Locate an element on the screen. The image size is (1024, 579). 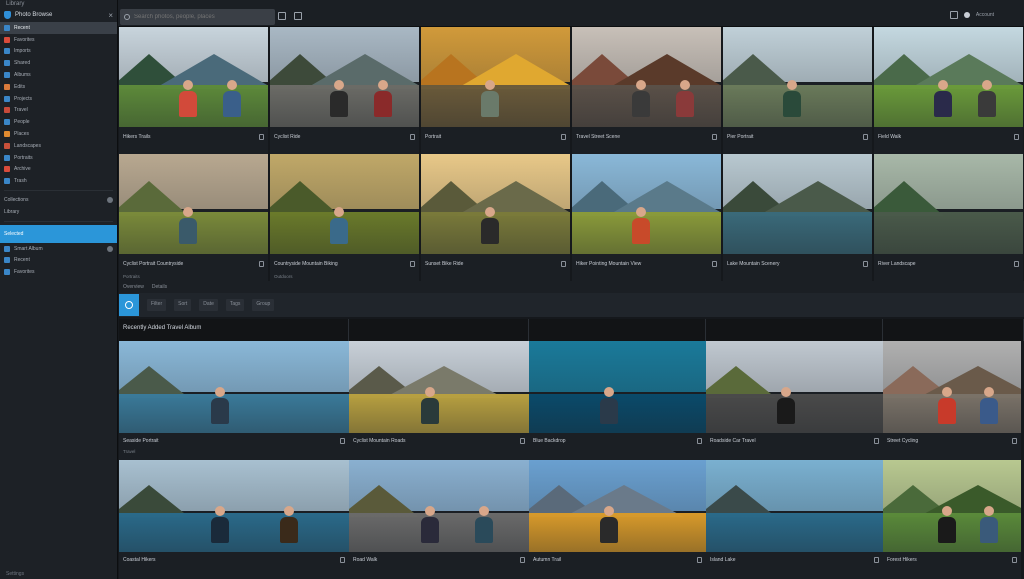
sidebar-item-edits: Edits is located at coordinates (58, 87).